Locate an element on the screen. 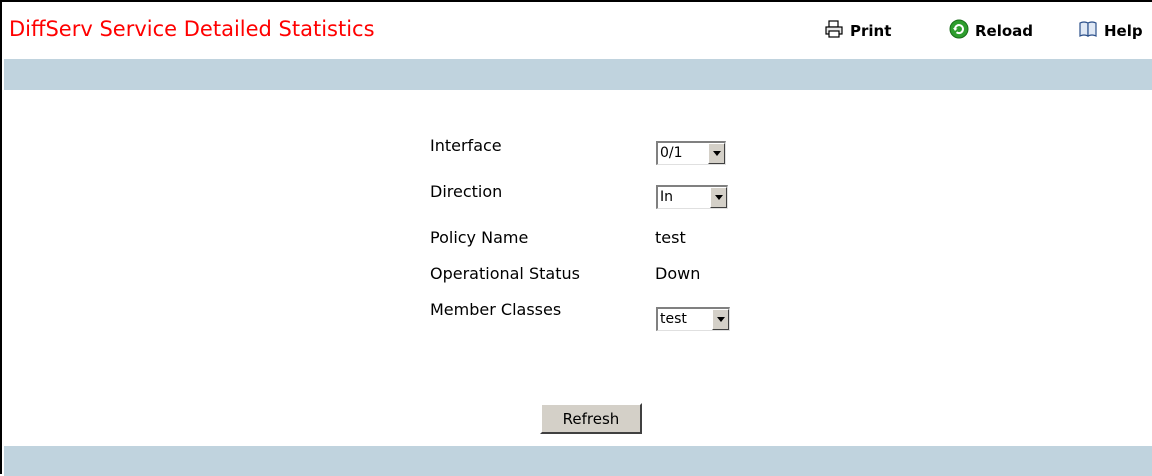  reload-button: Reload is located at coordinates (991, 31).